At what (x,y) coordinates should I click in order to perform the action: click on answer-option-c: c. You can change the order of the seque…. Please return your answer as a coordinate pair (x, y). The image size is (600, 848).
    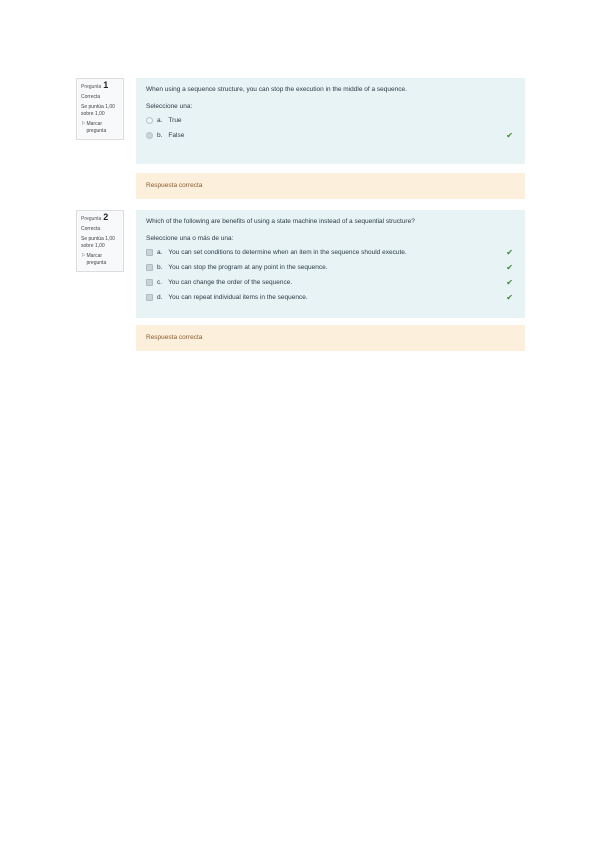
    Looking at the image, I should click on (330, 282).